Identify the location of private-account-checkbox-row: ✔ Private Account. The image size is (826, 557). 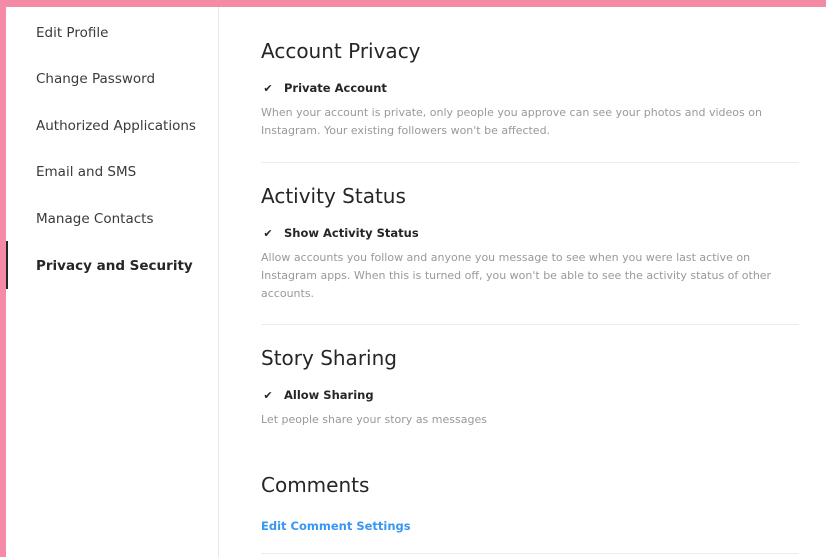
(530, 88).